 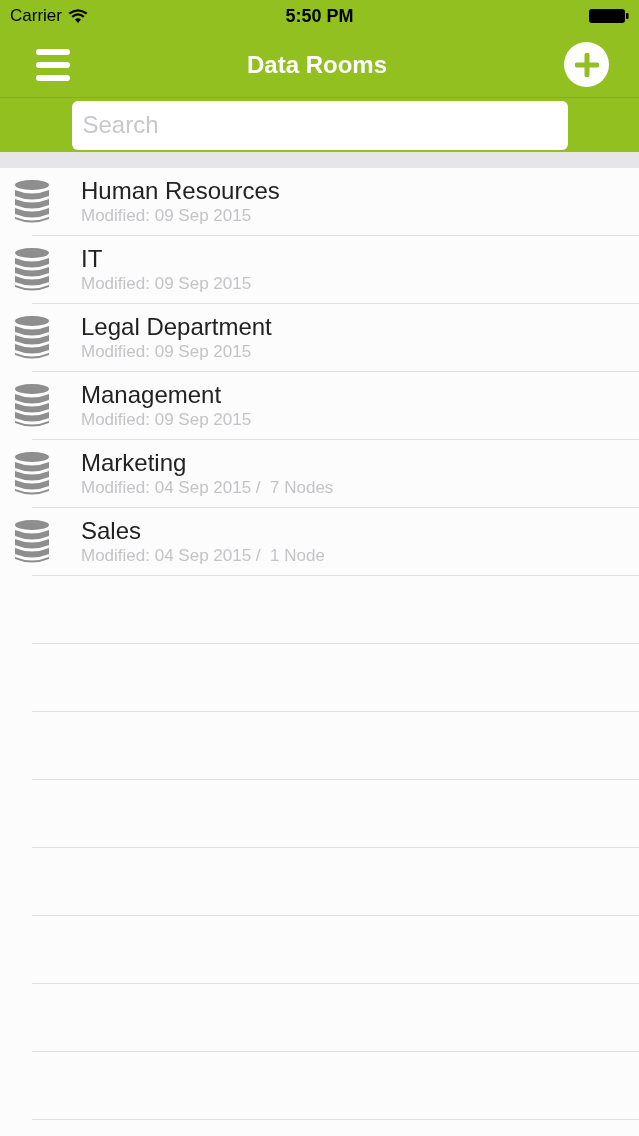 What do you see at coordinates (180, 191) in the screenshot?
I see `room-name: Human Resources` at bounding box center [180, 191].